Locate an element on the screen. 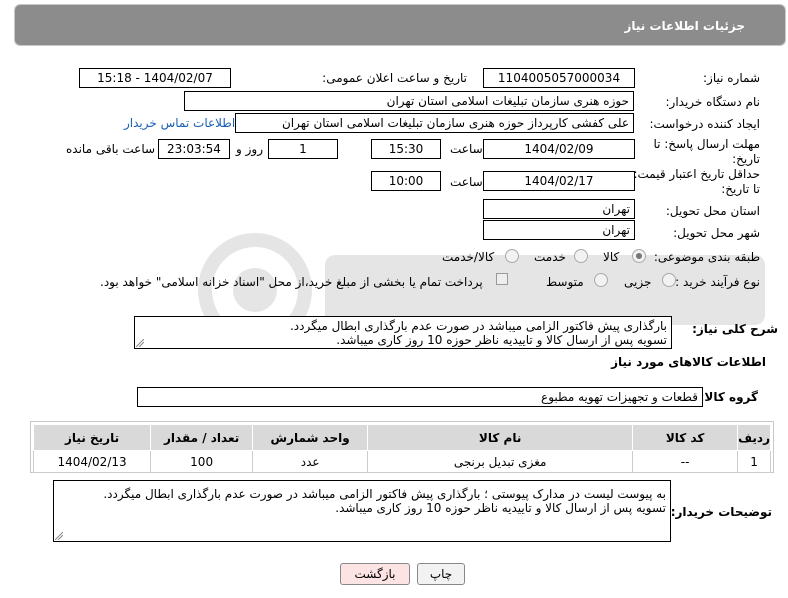 Image resolution: width=788 pixels, height=598 pixels. validity-label: حداقل تاریخ اعتبار قیمت: تا تاریخ: is located at coordinates (696, 182).